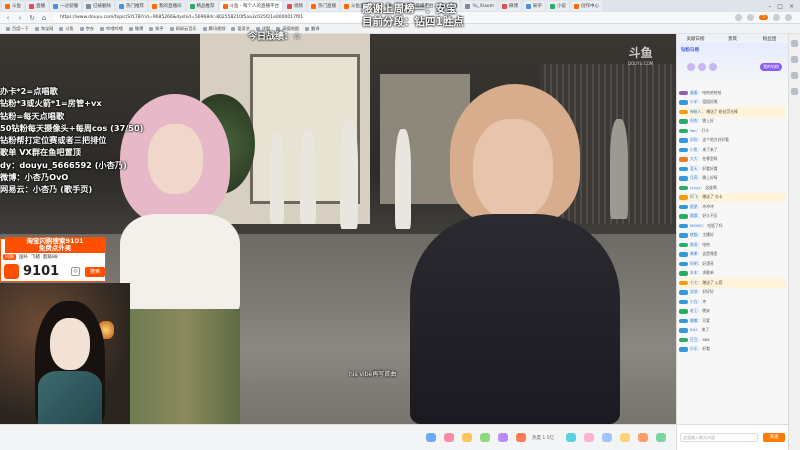 Image resolution: width=800 pixels, height=450 pixels. What do you see at coordinates (695, 140) in the screenshot?
I see `chat-nick: 风吹：` at bounding box center [695, 140].